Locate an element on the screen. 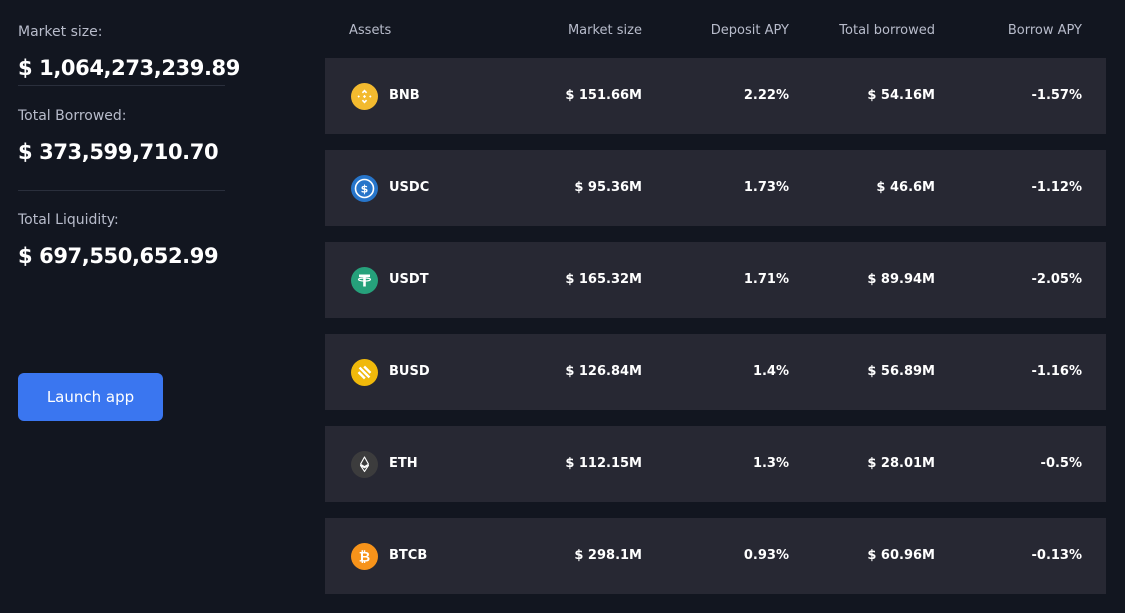 The height and width of the screenshot is (613, 1125). deposit-apy-cell: 1.73% is located at coordinates (766, 187).